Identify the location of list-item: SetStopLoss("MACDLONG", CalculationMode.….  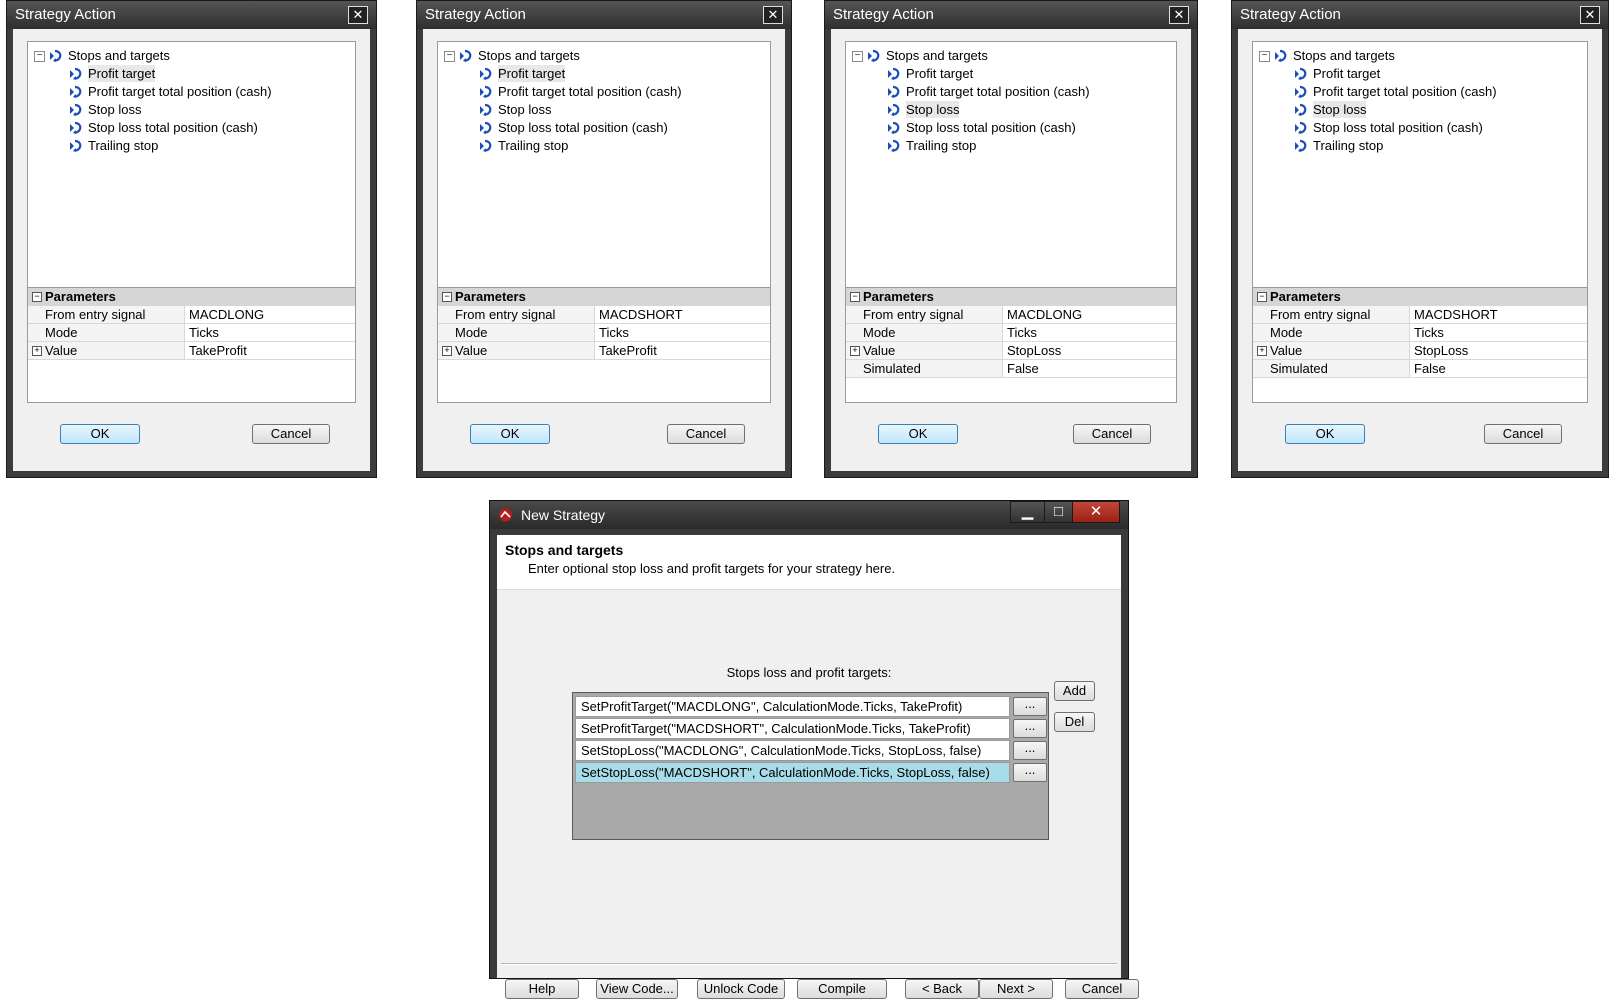
(792, 750).